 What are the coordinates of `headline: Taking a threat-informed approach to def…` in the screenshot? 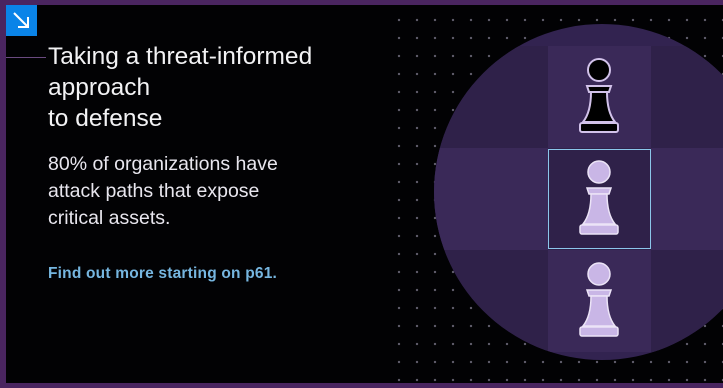 It's located at (180, 87).